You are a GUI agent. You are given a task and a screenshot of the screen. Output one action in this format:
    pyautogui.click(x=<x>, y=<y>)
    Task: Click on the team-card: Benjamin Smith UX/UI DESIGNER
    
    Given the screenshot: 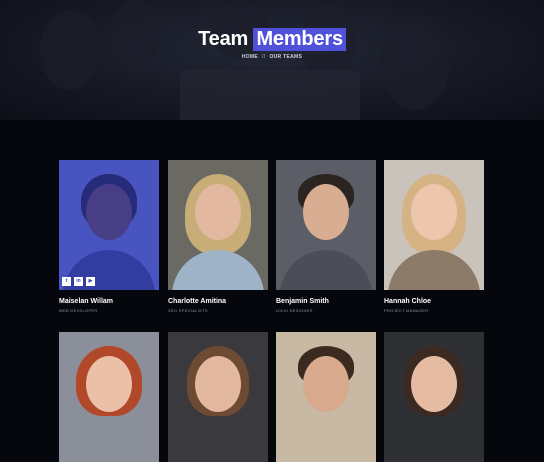 What is the action you would take?
    pyautogui.click(x=326, y=236)
    